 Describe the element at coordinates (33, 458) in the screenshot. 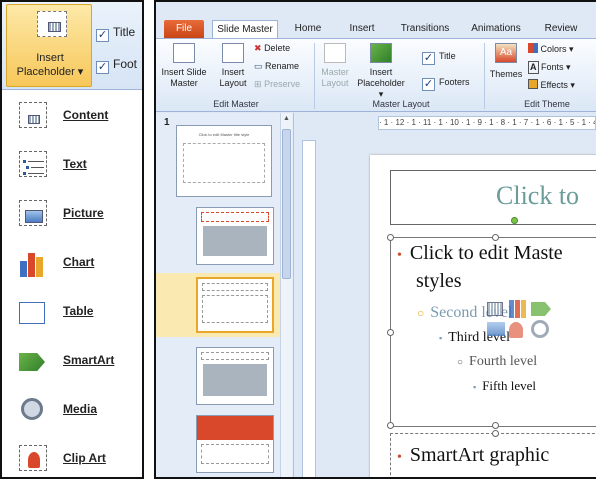

I see `clip-art-placeholder-icon` at that location.